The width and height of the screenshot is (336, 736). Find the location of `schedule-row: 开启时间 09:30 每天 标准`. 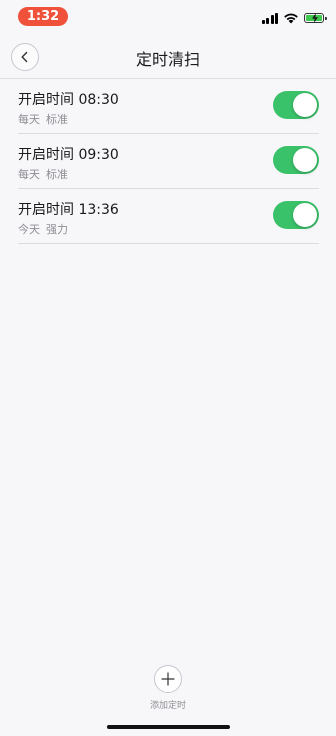

schedule-row: 开启时间 09:30 每天 标准 is located at coordinates (168, 161).